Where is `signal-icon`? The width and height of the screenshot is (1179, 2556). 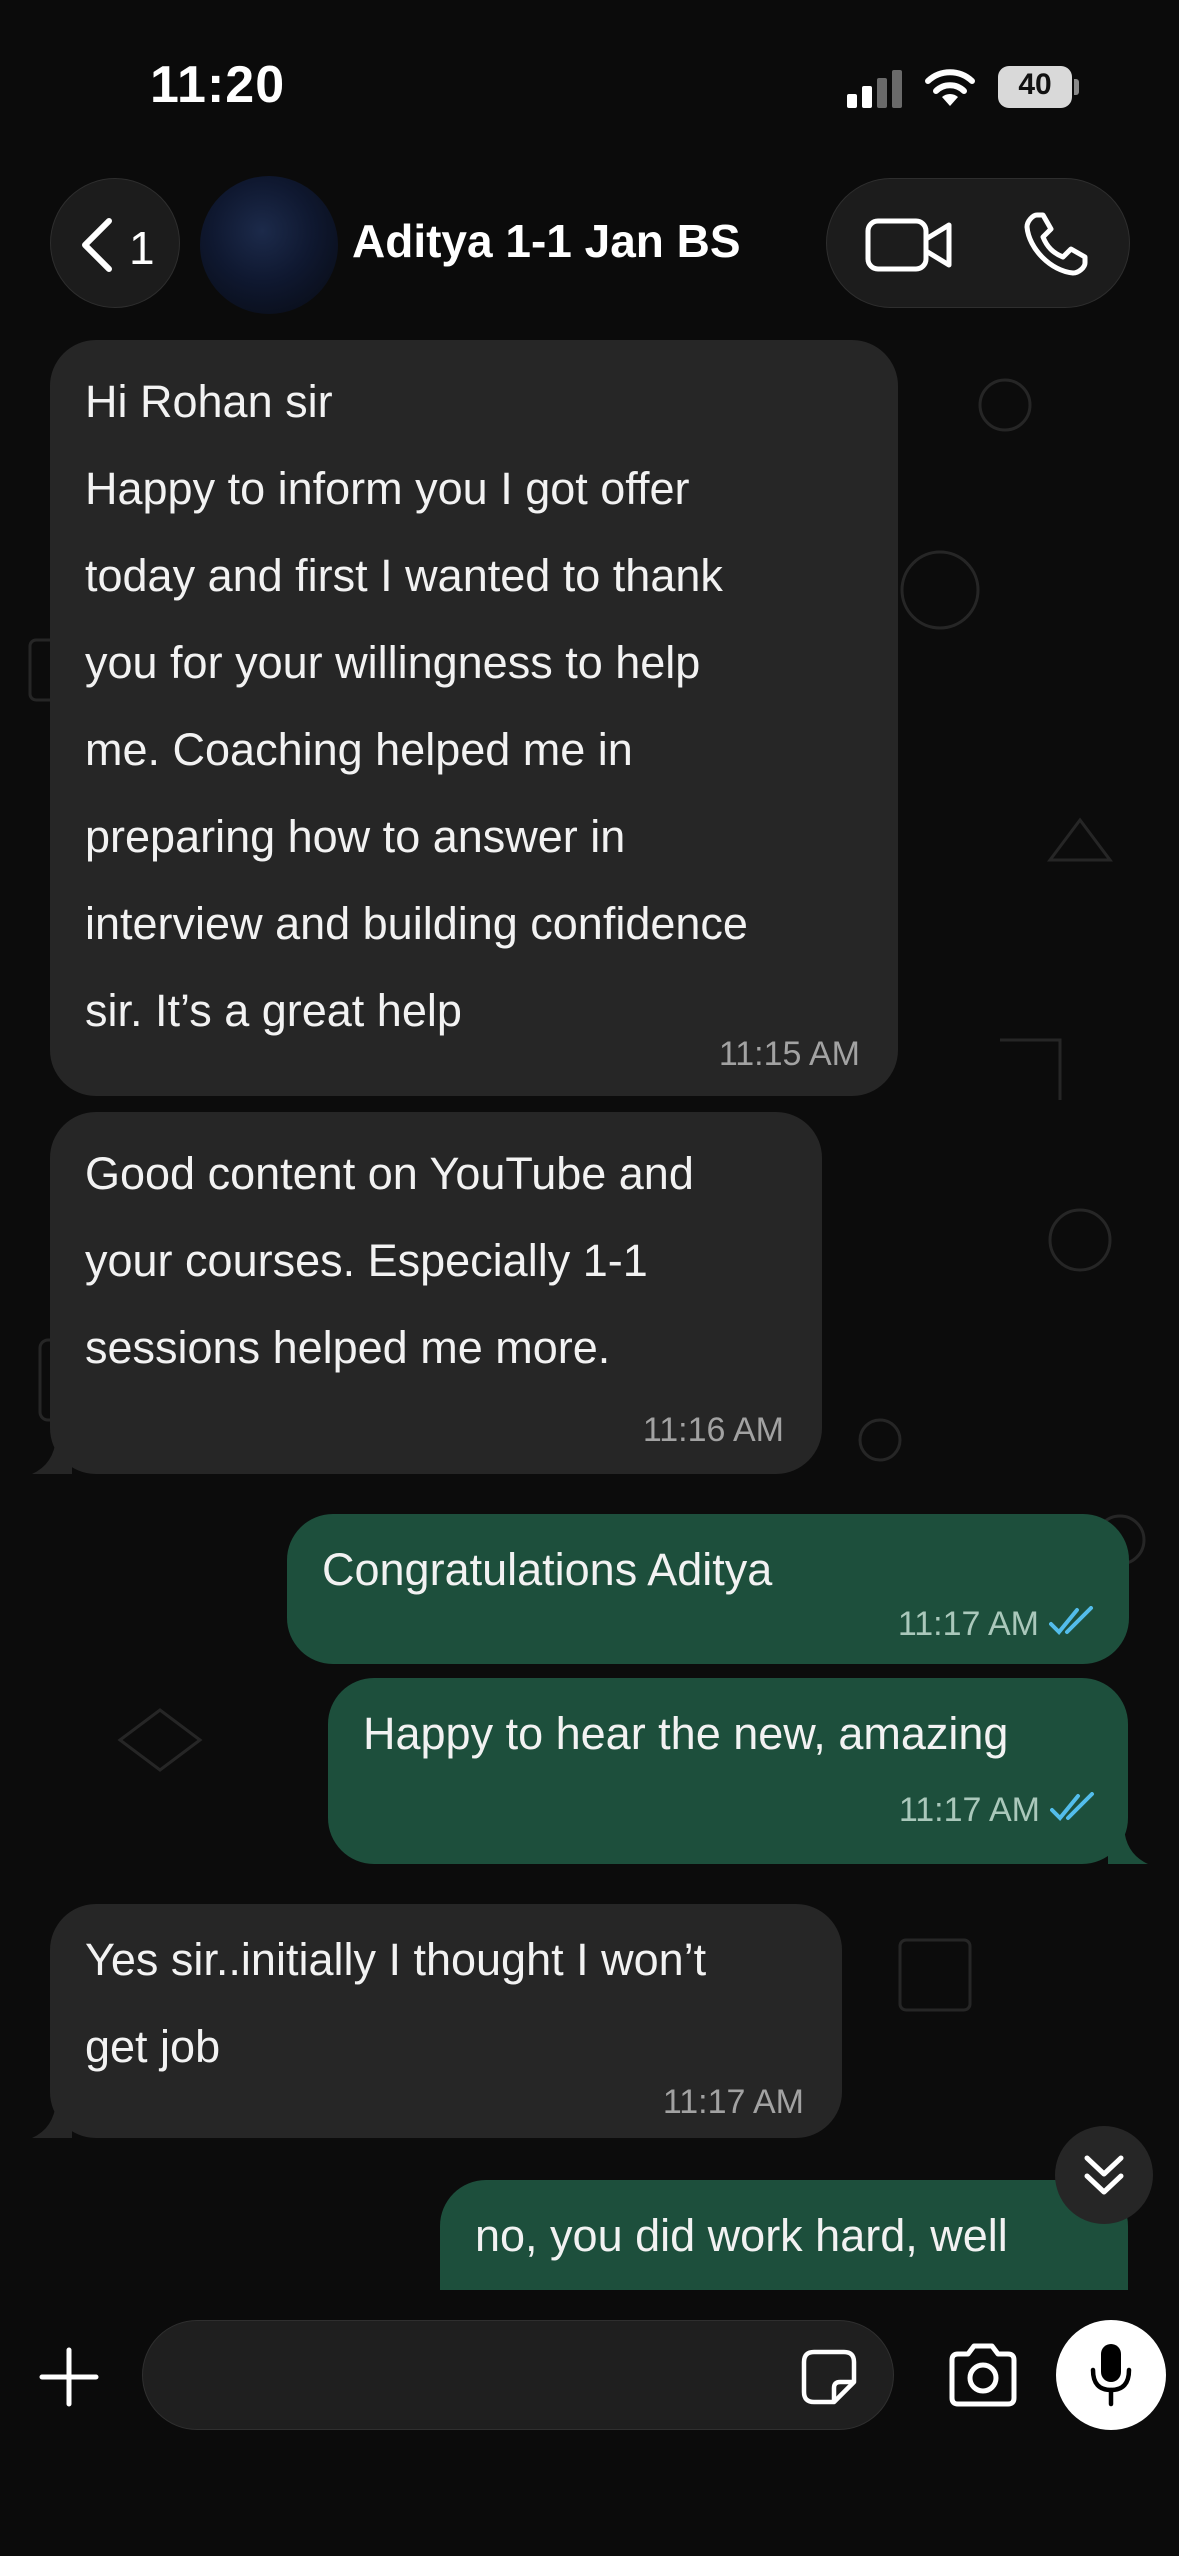 signal-icon is located at coordinates (874, 89).